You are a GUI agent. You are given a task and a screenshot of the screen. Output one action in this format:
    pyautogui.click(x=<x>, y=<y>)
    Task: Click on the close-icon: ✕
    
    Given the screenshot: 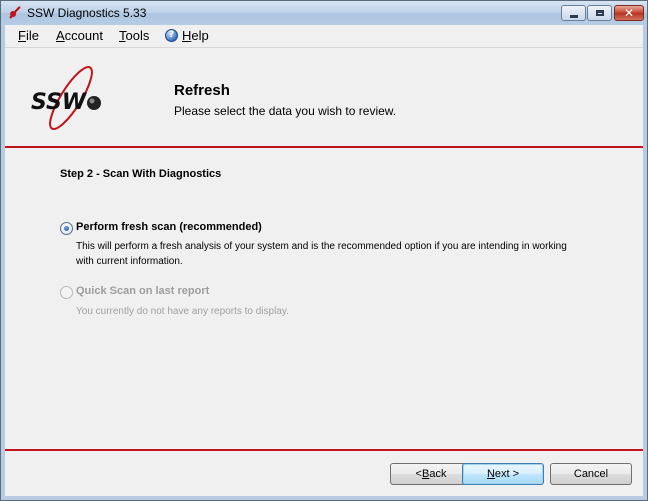 What is the action you would take?
    pyautogui.click(x=629, y=13)
    